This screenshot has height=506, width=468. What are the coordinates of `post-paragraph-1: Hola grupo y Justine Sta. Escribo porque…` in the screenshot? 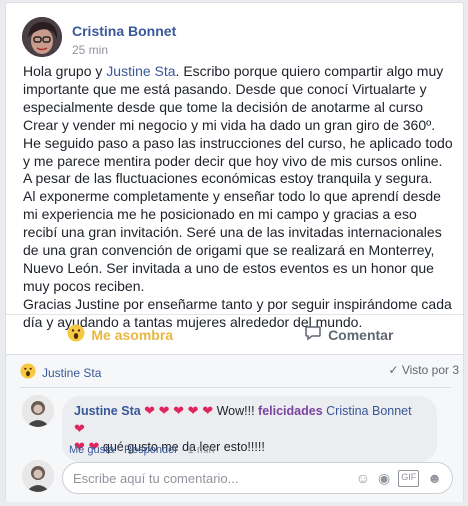 It's located at (238, 99).